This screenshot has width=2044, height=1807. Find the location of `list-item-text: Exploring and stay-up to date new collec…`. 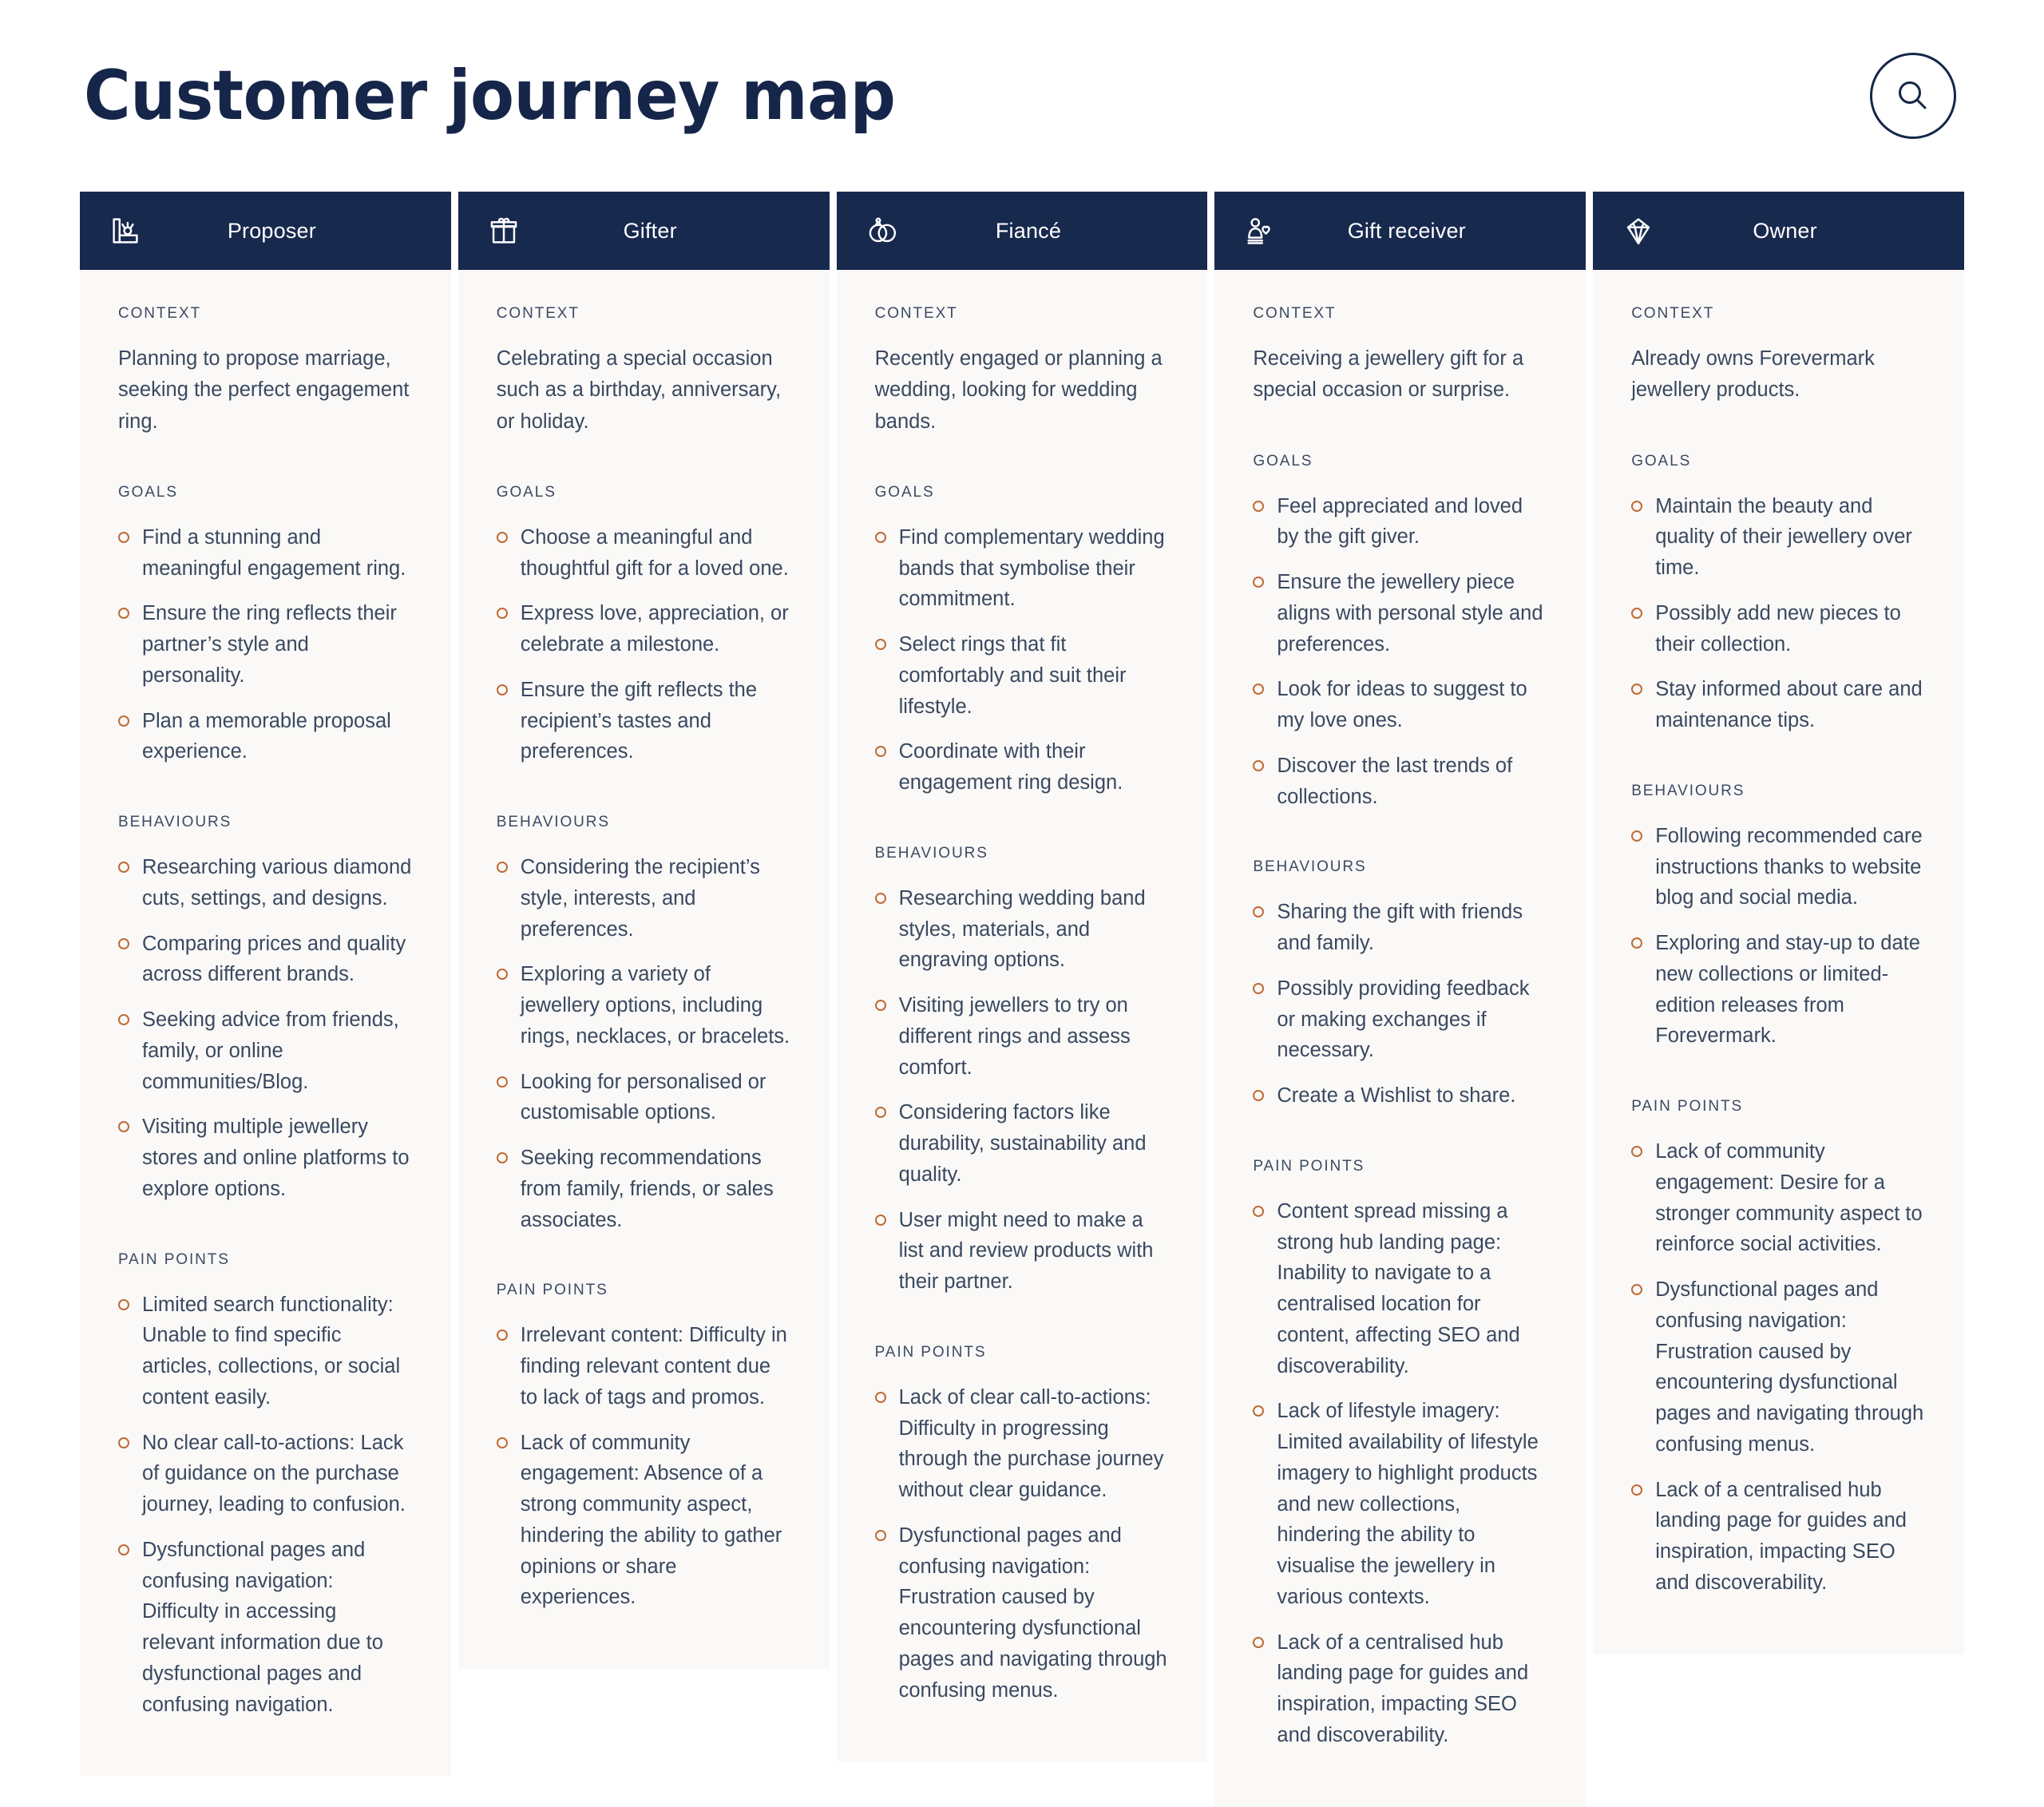

list-item-text: Exploring and stay-up to date new collec… is located at coordinates (1787, 990).